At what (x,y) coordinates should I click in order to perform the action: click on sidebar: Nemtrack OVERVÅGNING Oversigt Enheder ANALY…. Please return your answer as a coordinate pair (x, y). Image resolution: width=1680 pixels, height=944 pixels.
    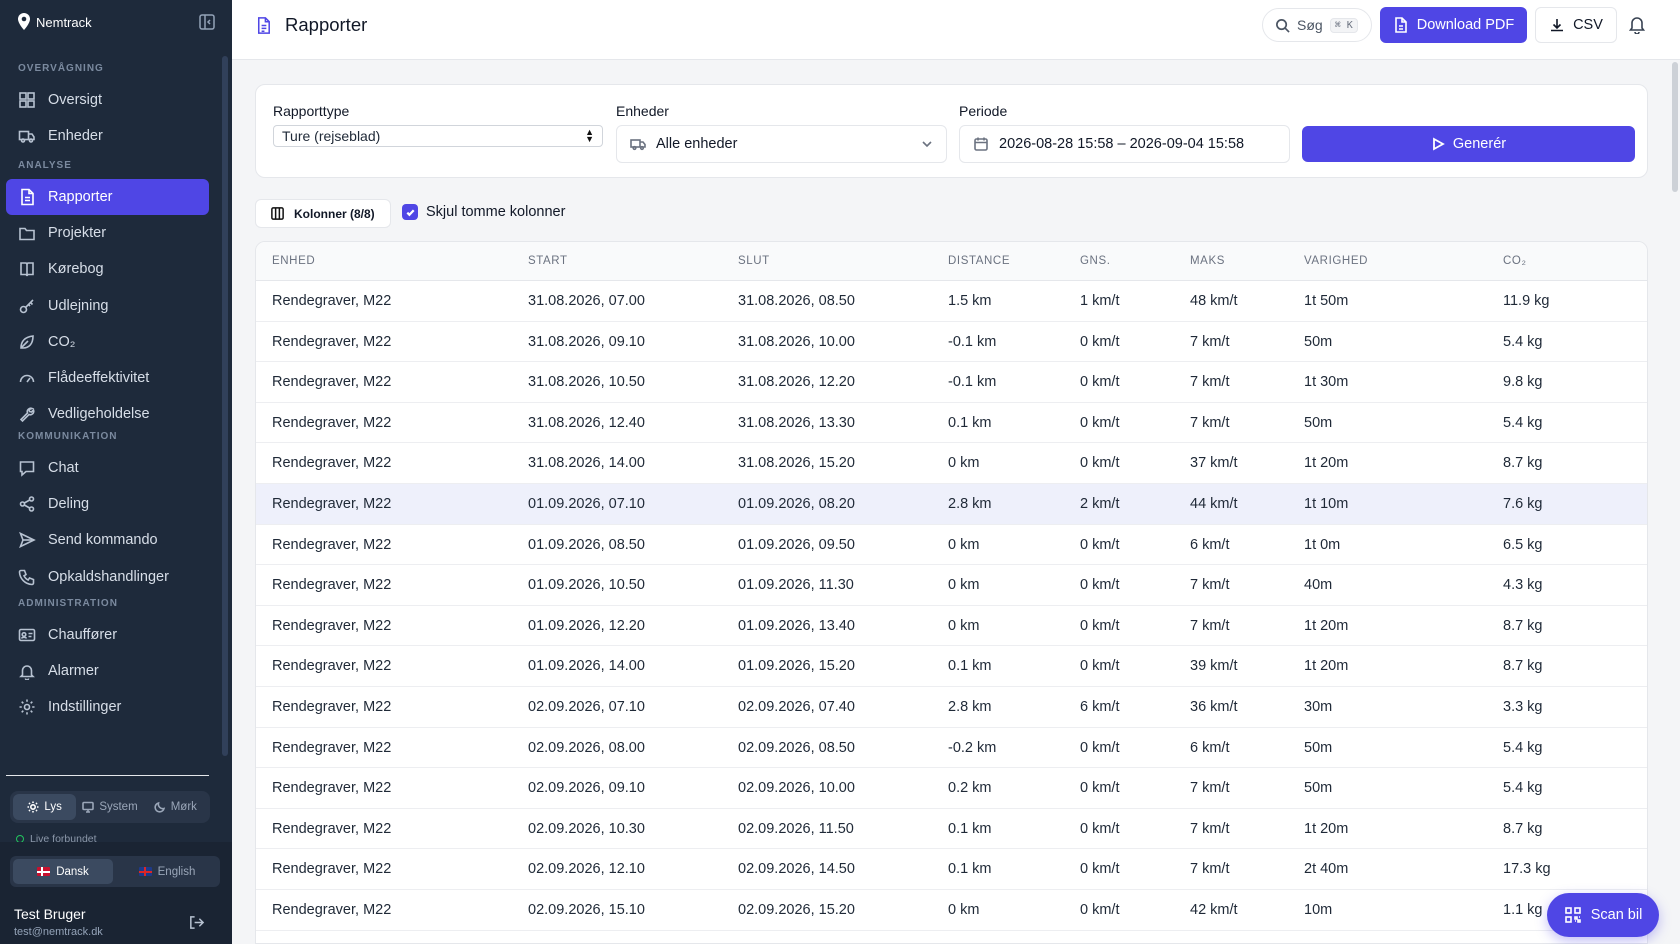
    Looking at the image, I should click on (116, 472).